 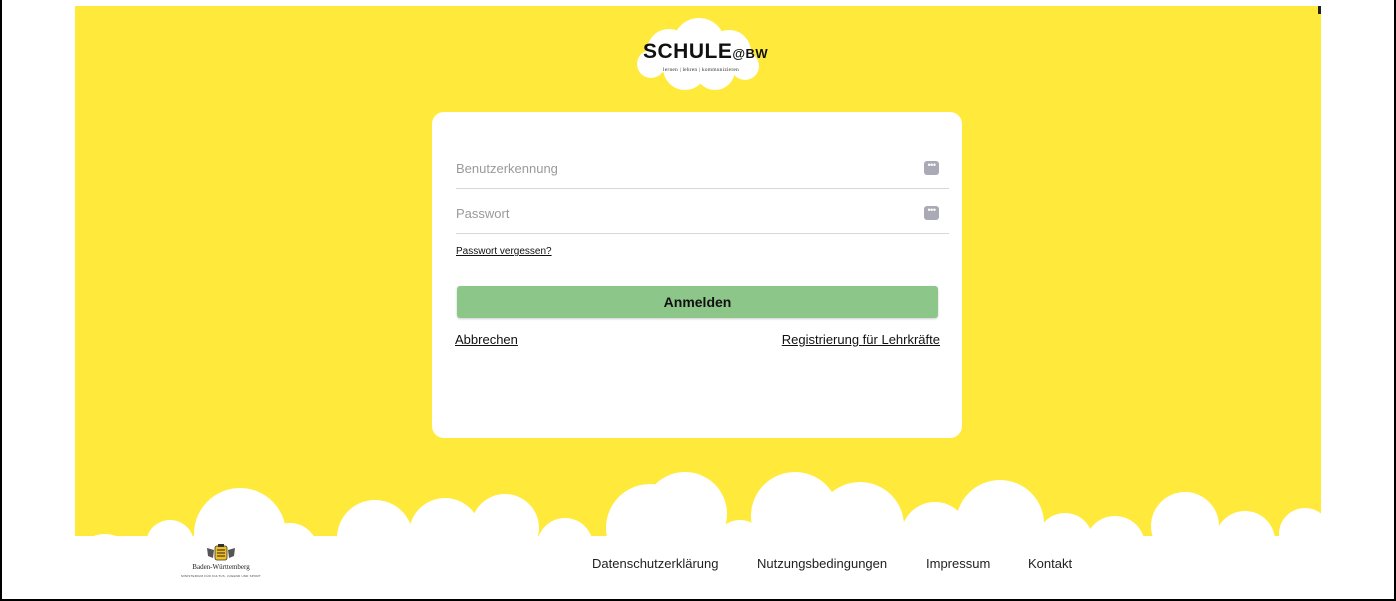 I want to click on terms-link: Nutzungsbedingungen, so click(x=822, y=563).